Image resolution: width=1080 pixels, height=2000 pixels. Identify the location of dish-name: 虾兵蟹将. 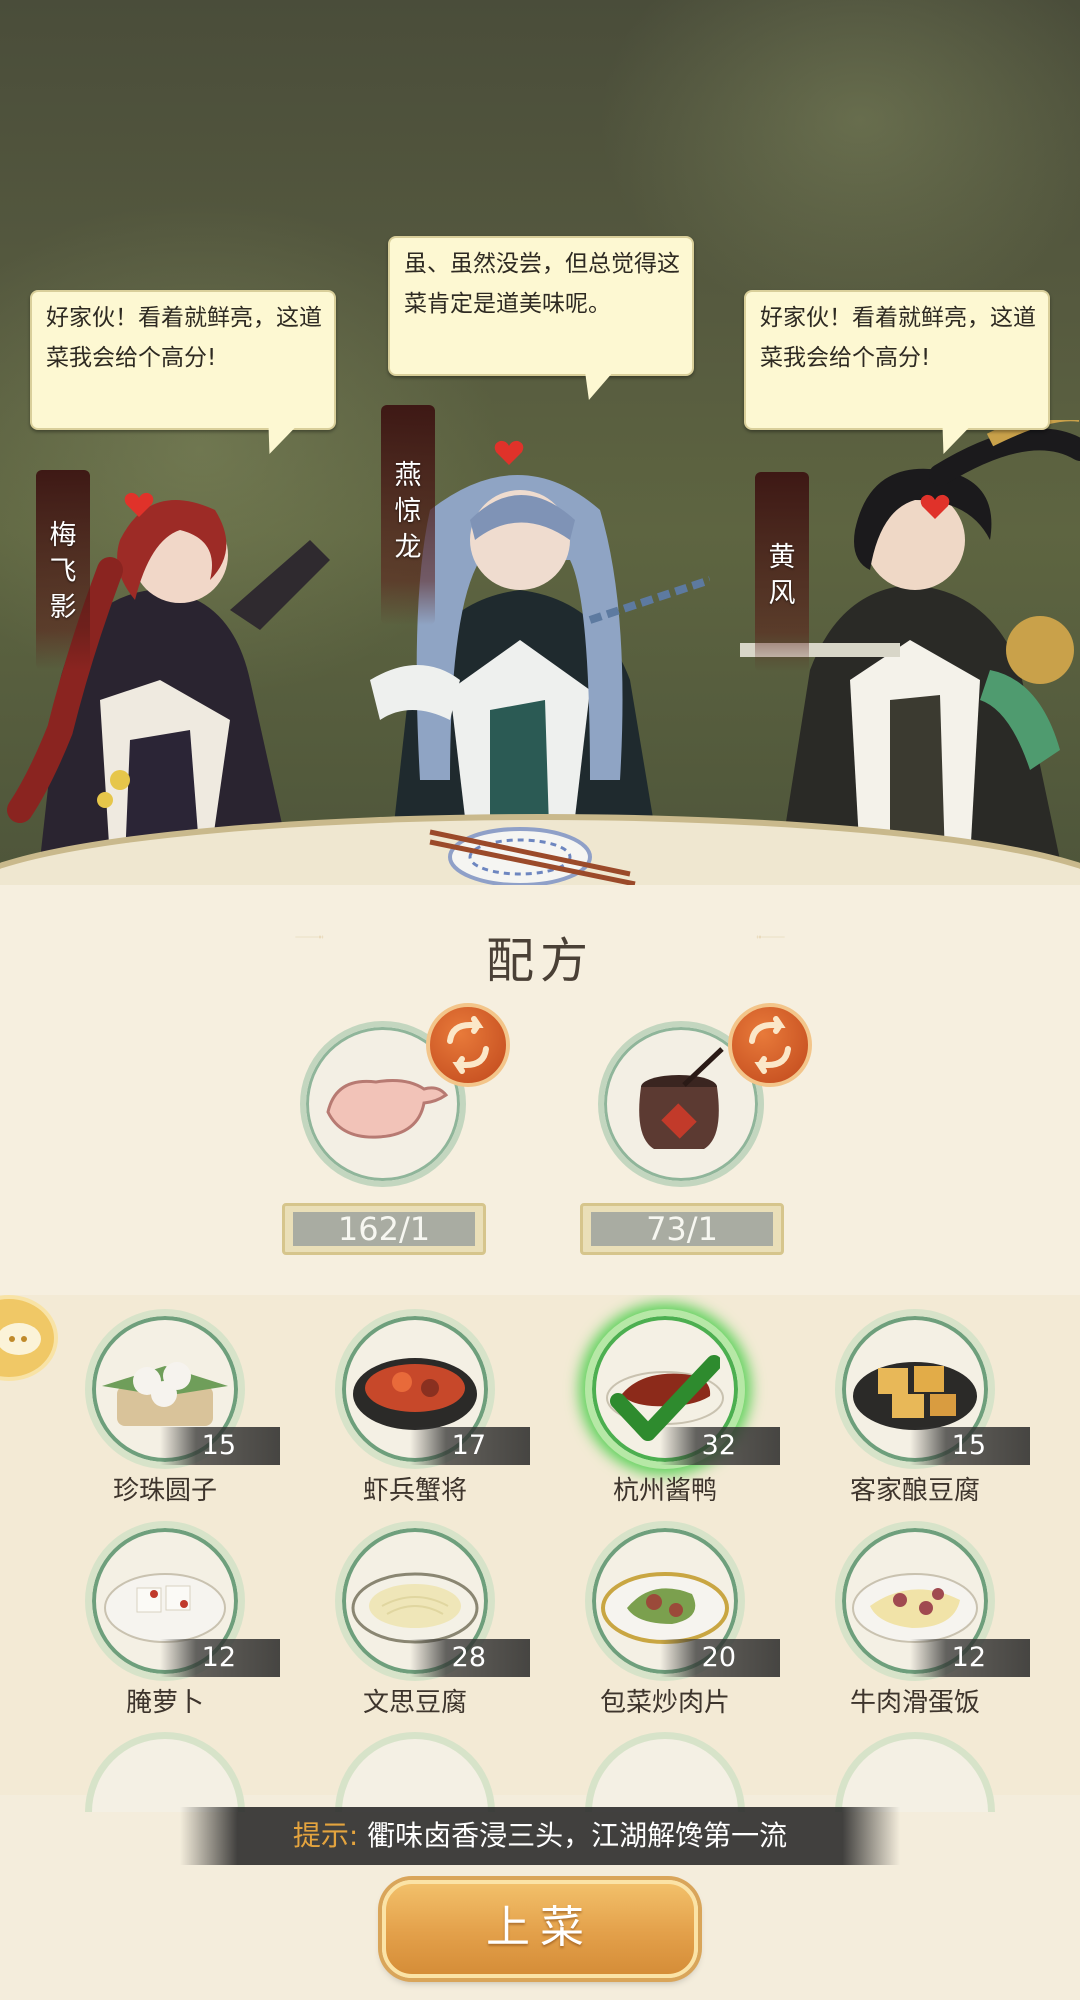
(414, 1491).